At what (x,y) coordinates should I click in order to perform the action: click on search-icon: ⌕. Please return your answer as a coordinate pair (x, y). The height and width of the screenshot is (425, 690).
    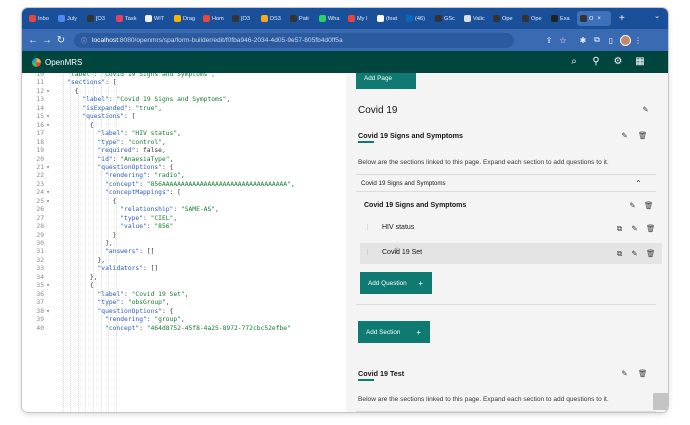
    Looking at the image, I should click on (574, 62).